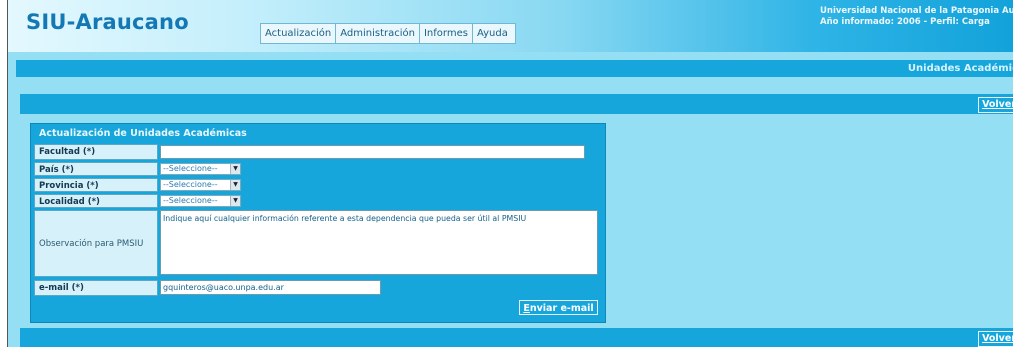 The image size is (1013, 347). What do you see at coordinates (494, 33) in the screenshot?
I see `menu-ayuda: Ayuda` at bounding box center [494, 33].